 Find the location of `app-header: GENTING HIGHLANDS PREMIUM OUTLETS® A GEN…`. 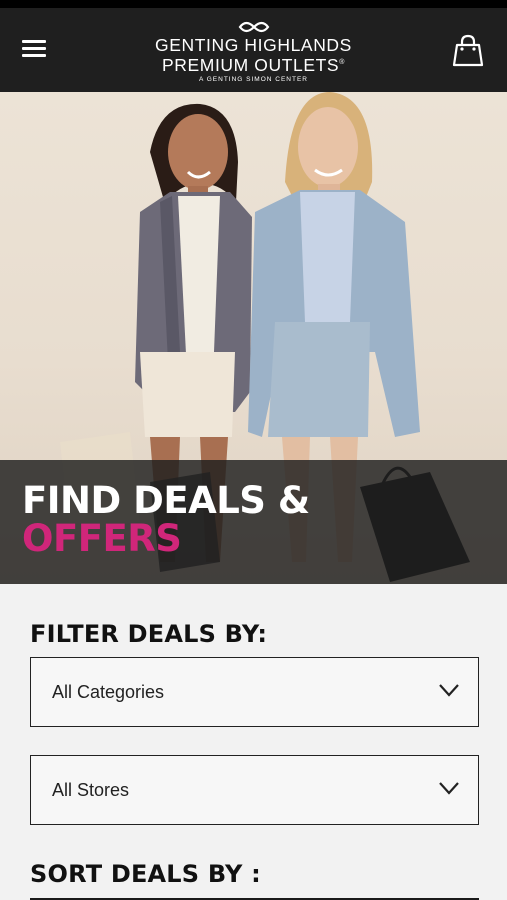

app-header: GENTING HIGHLANDS PREMIUM OUTLETS® A GEN… is located at coordinates (253, 50).